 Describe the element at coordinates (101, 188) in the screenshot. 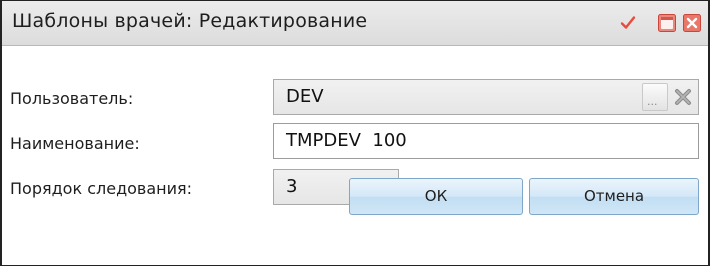

I see `order-label: Порядок следования:` at that location.